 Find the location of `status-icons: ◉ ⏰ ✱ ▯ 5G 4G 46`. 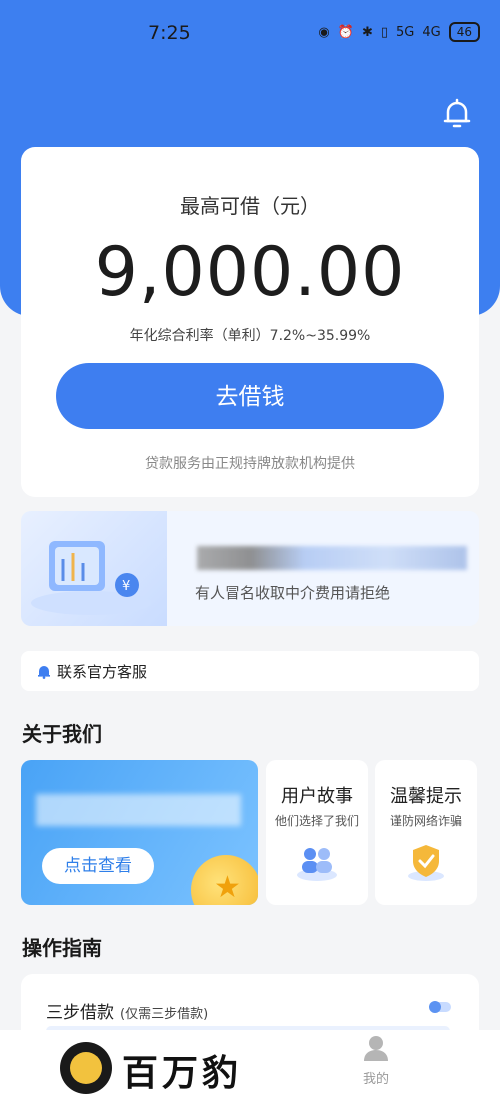

status-icons: ◉ ⏰ ✱ ▯ 5G 4G 46 is located at coordinates (399, 32).